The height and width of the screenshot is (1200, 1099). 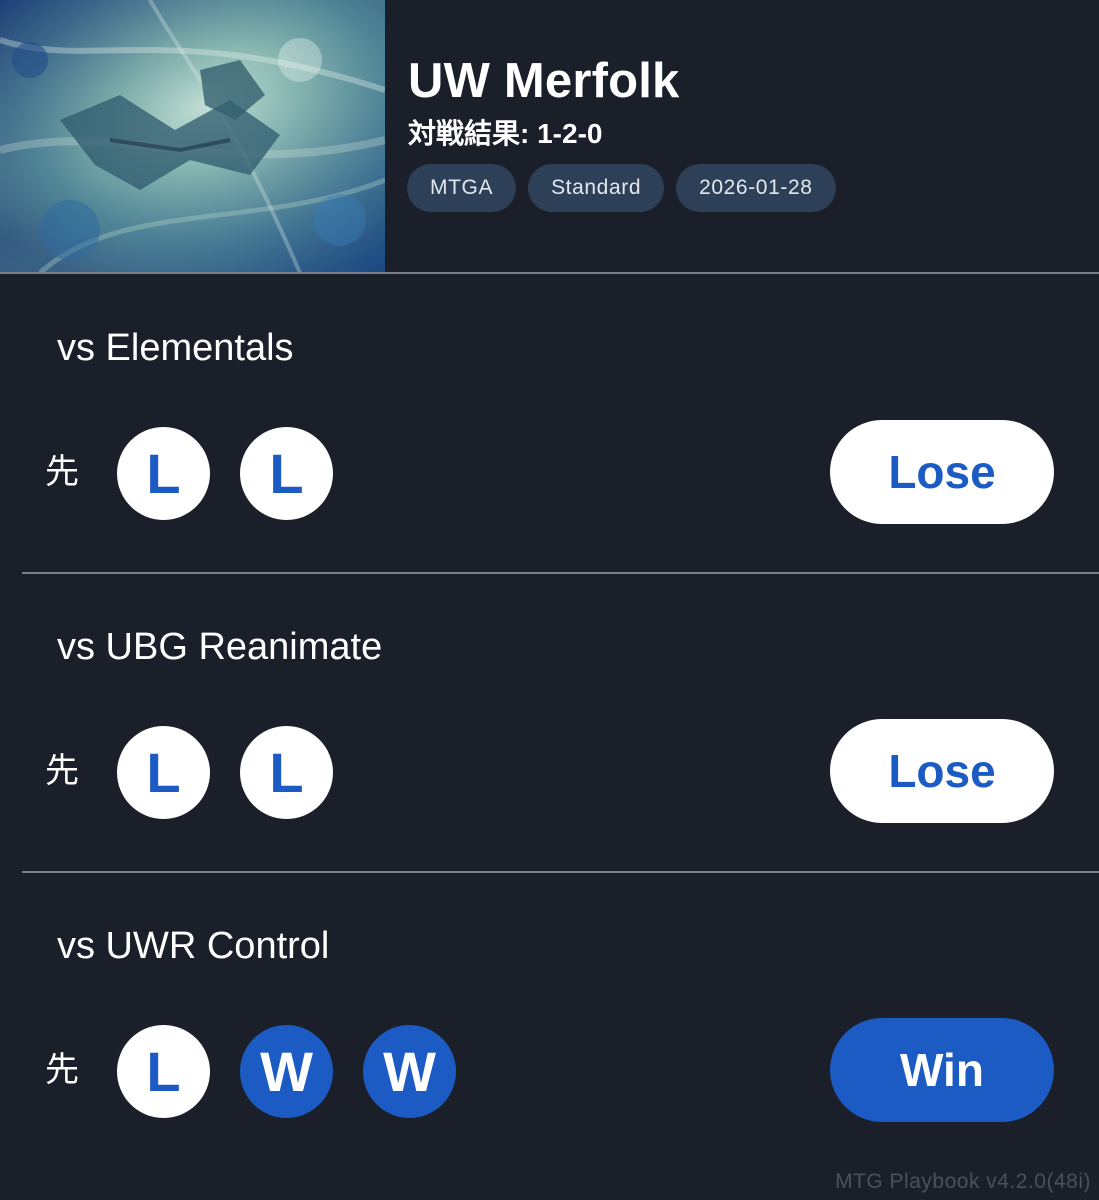 What do you see at coordinates (220, 647) in the screenshot?
I see `opponent-name: vs UBG Reanimate` at bounding box center [220, 647].